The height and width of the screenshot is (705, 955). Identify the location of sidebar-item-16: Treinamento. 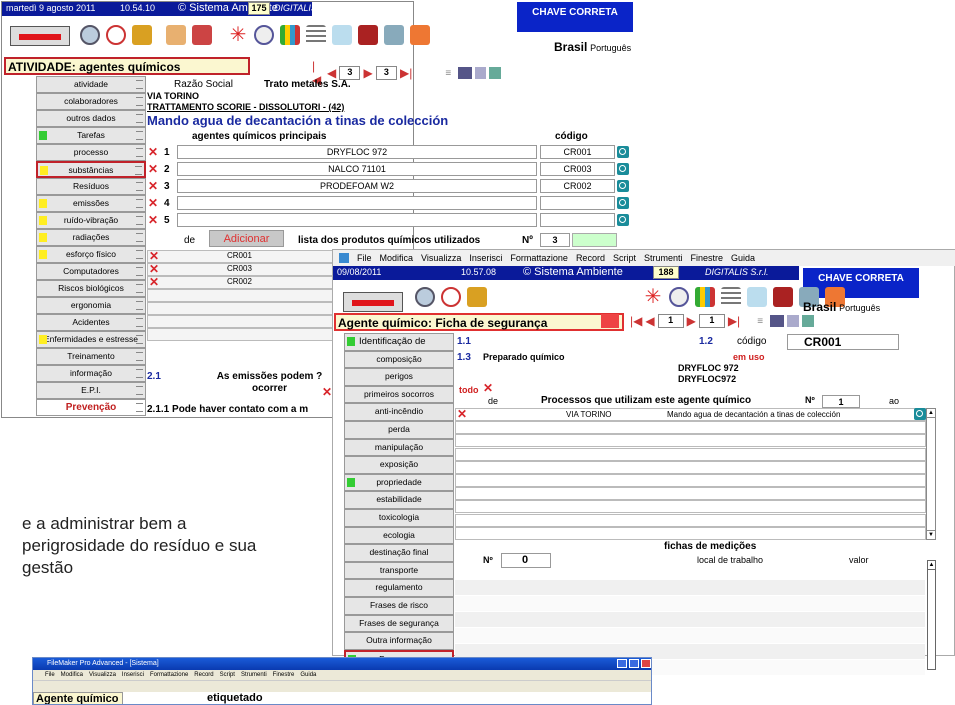
(91, 356).